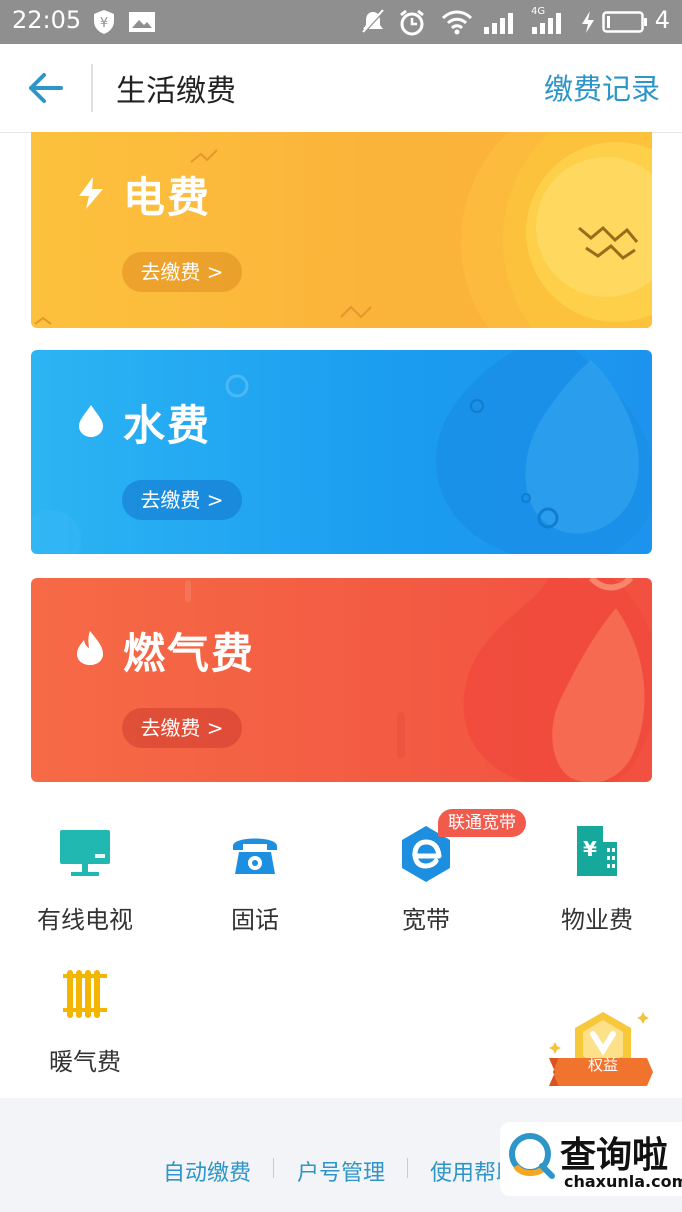  I want to click on building-yen-icon: ¥, so click(597, 851).